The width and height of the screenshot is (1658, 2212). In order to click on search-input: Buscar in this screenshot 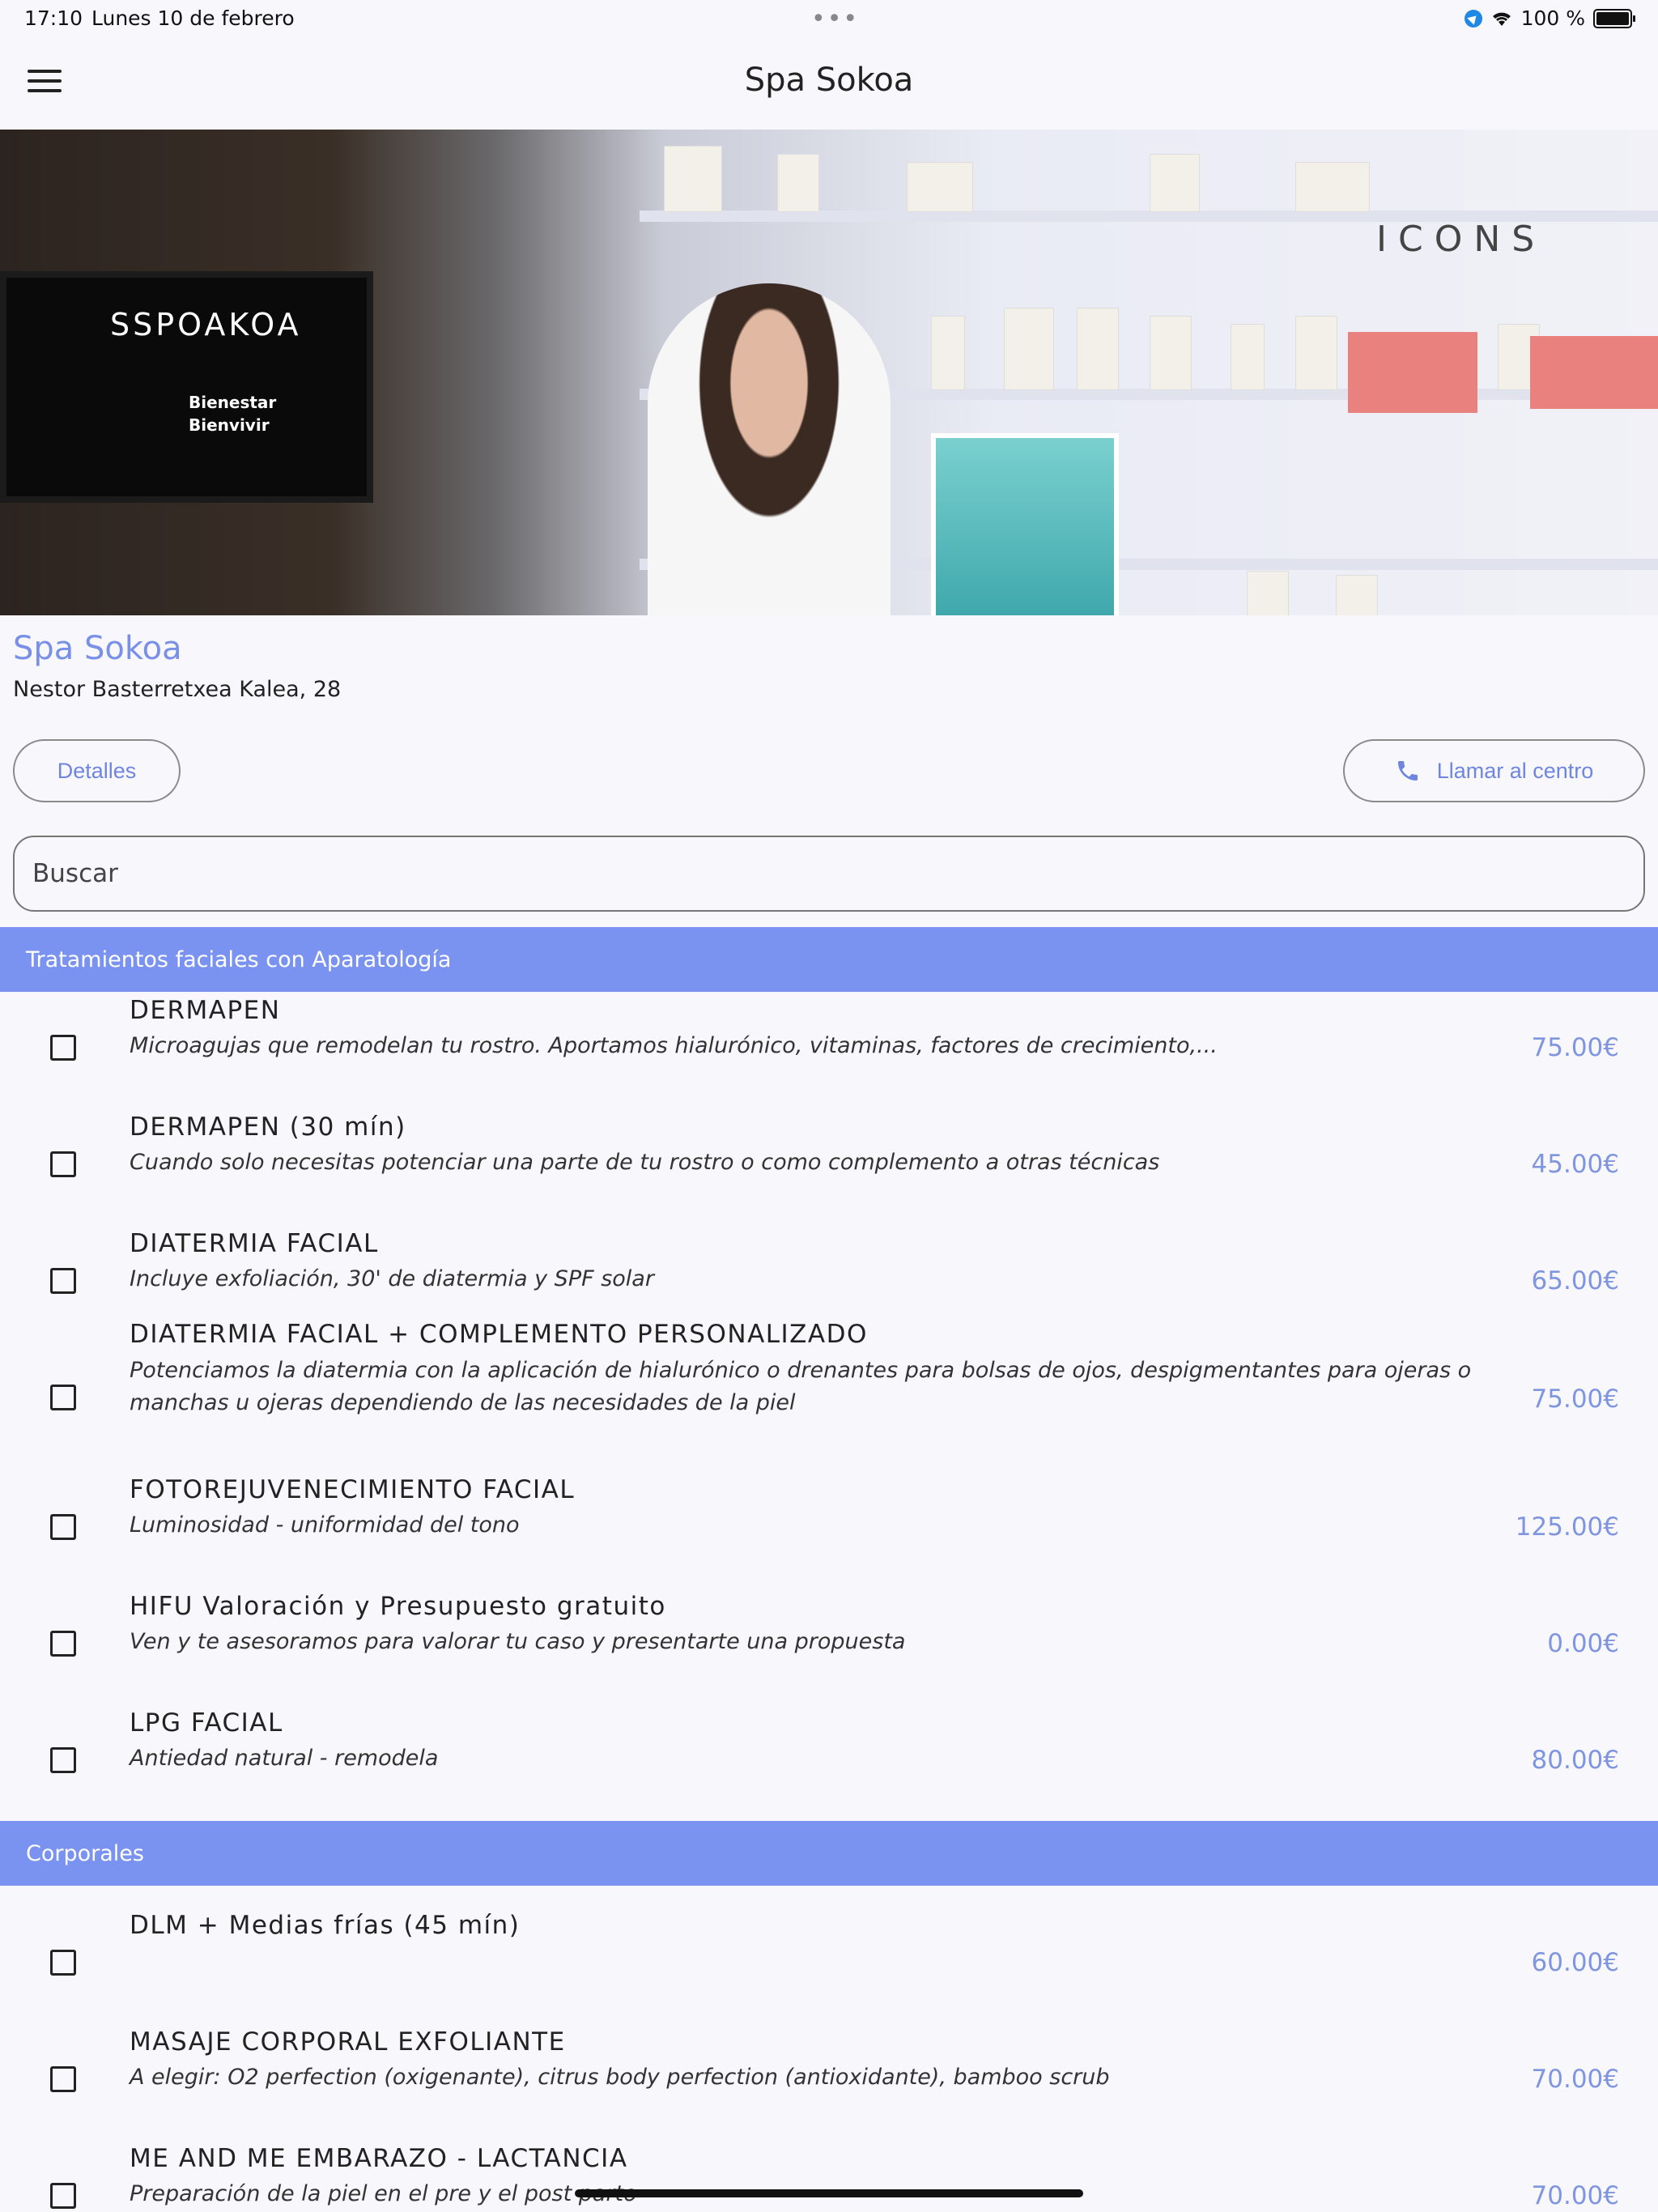, I will do `click(829, 874)`.